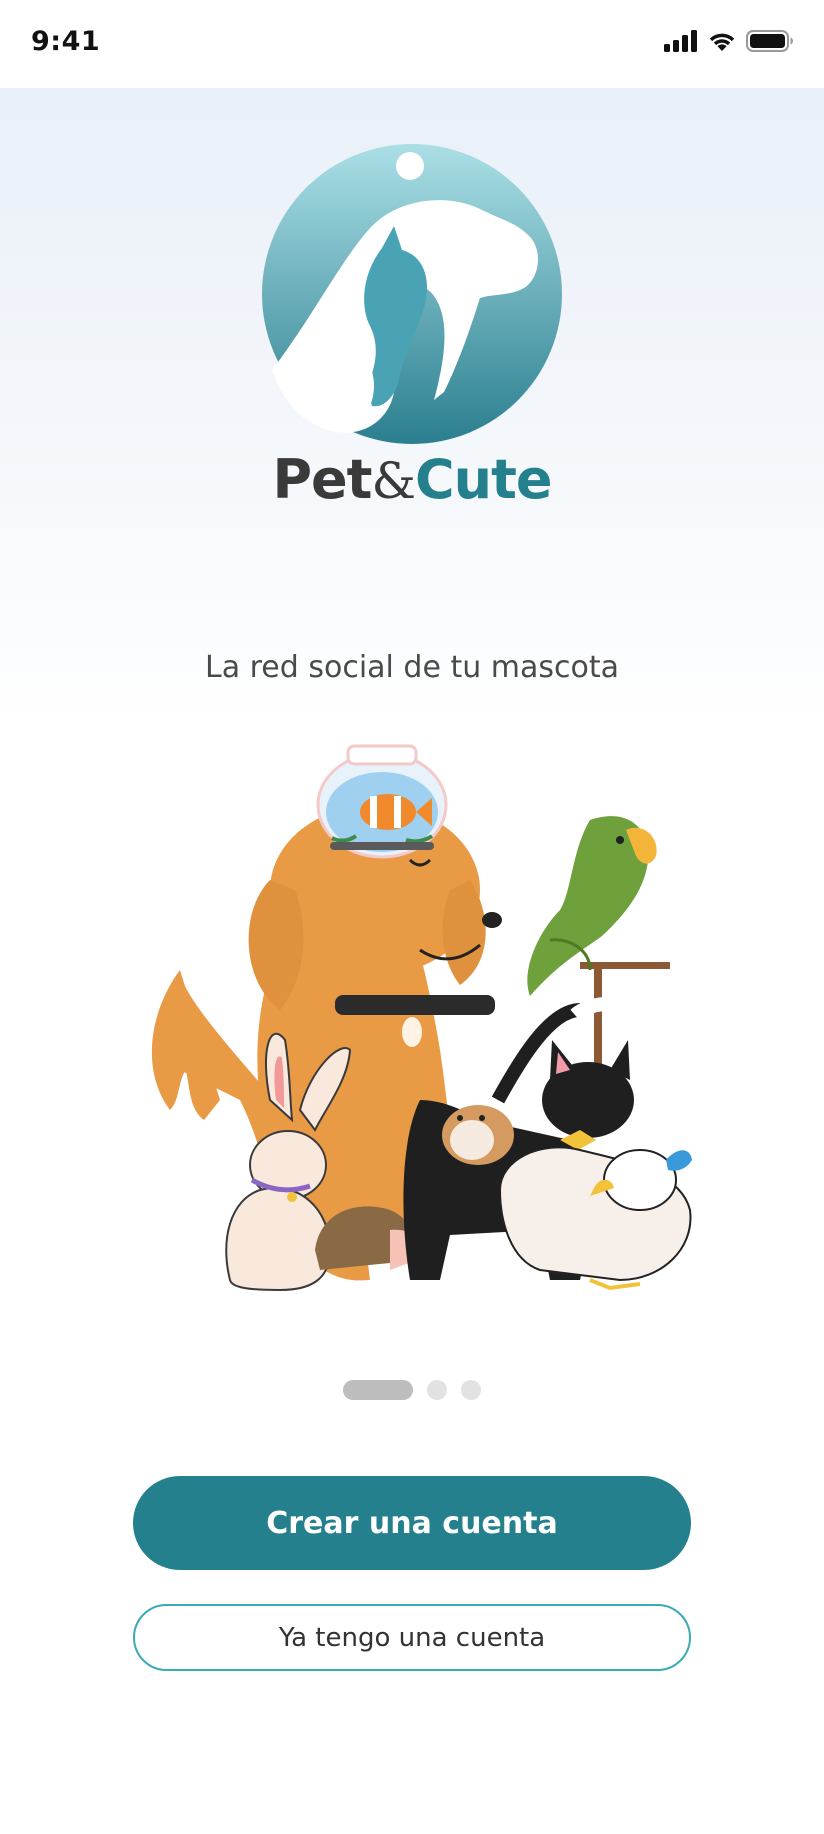 This screenshot has height=1834, width=824. Describe the element at coordinates (412, 1637) in the screenshot. I see `login-button: Ya tengo una cuenta` at that location.